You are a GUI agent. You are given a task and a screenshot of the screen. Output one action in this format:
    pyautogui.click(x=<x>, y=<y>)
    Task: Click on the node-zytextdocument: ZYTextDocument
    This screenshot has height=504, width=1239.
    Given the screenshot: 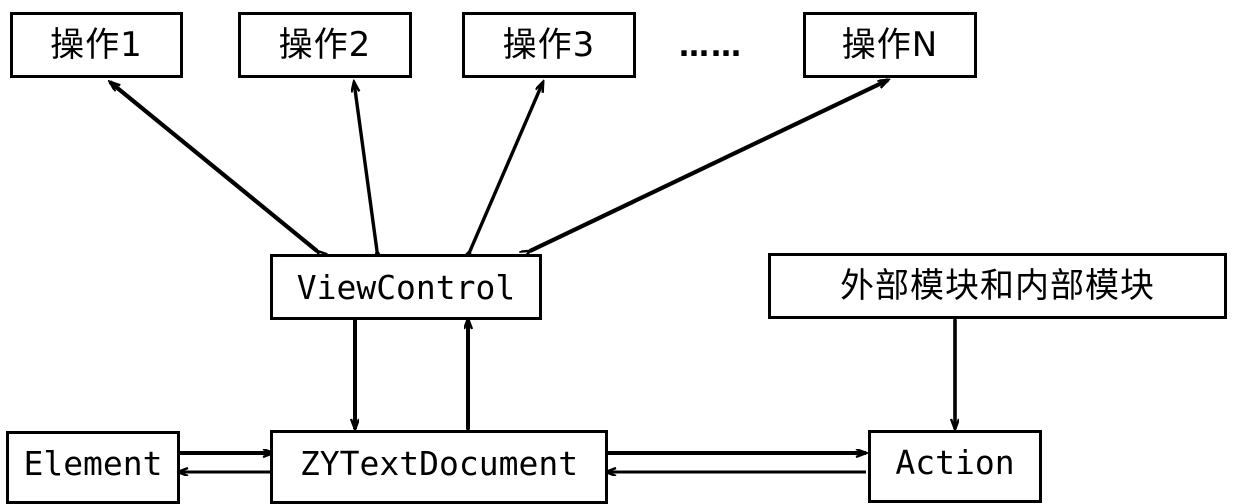 What is the action you would take?
    pyautogui.click(x=439, y=467)
    